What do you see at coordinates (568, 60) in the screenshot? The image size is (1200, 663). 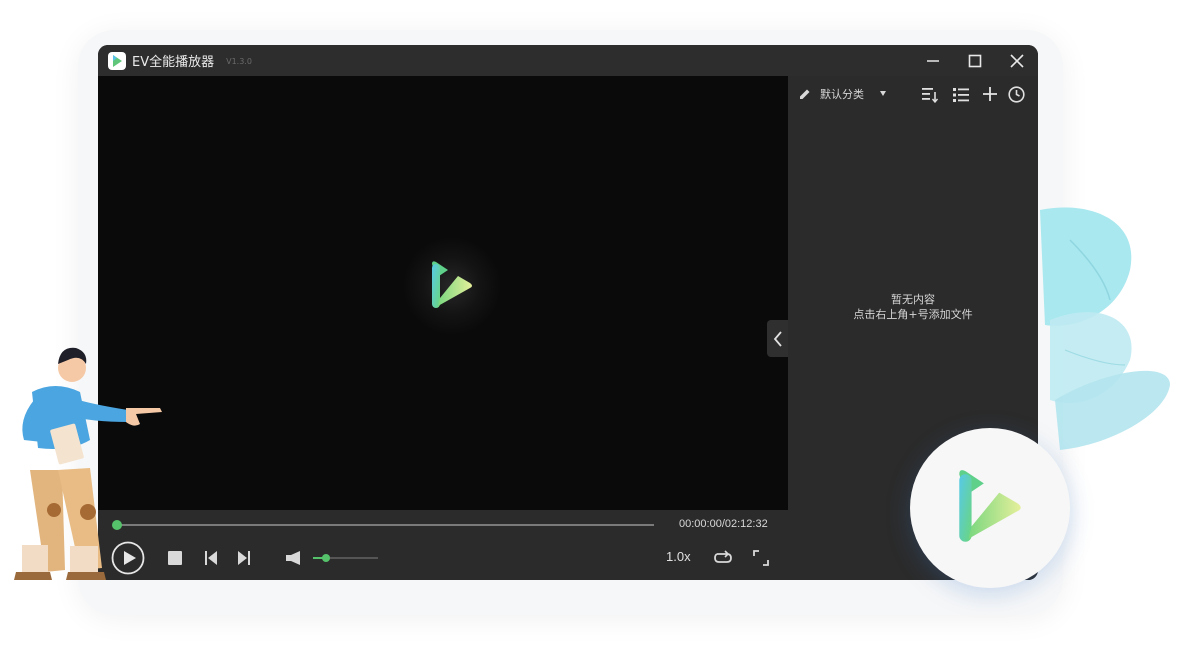 I see `title-bar: EV全能播放器 V1.3.0` at bounding box center [568, 60].